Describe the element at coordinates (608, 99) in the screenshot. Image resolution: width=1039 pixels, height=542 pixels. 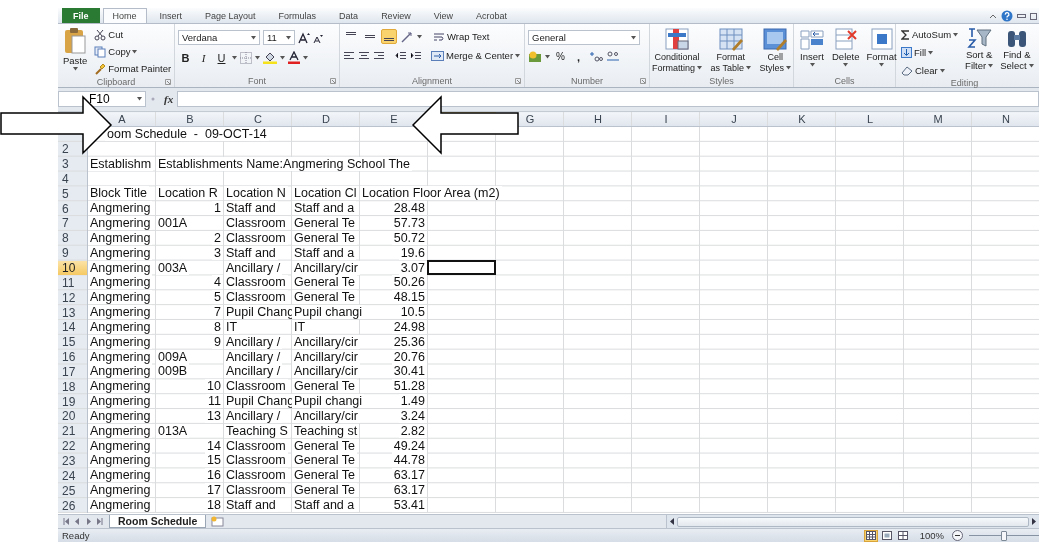
I see `formula-input` at that location.